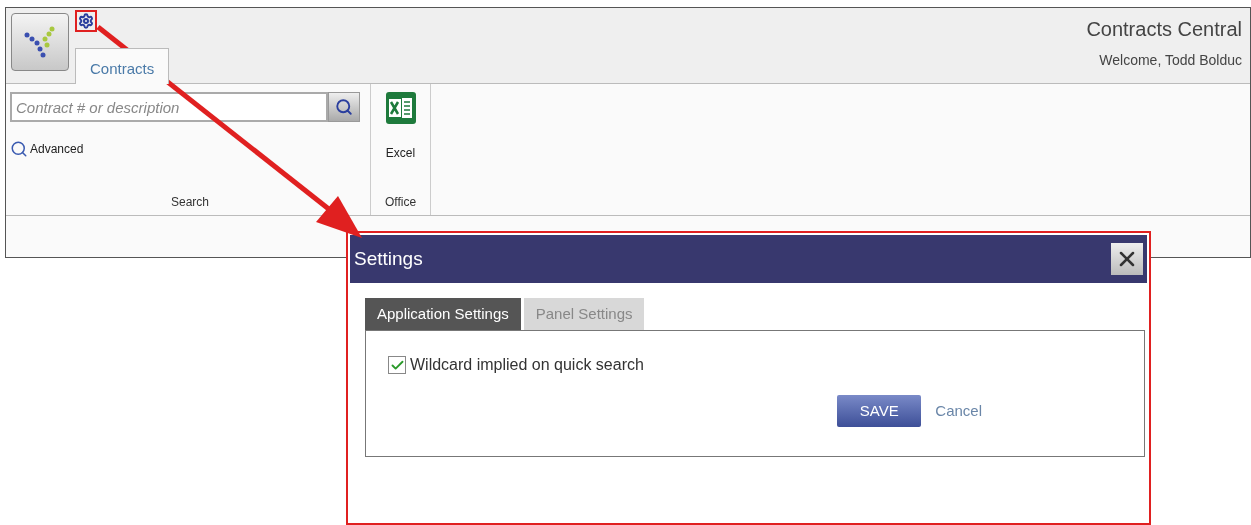 This screenshot has width=1251, height=525. What do you see at coordinates (879, 411) in the screenshot?
I see `save-button: SAVE` at bounding box center [879, 411].